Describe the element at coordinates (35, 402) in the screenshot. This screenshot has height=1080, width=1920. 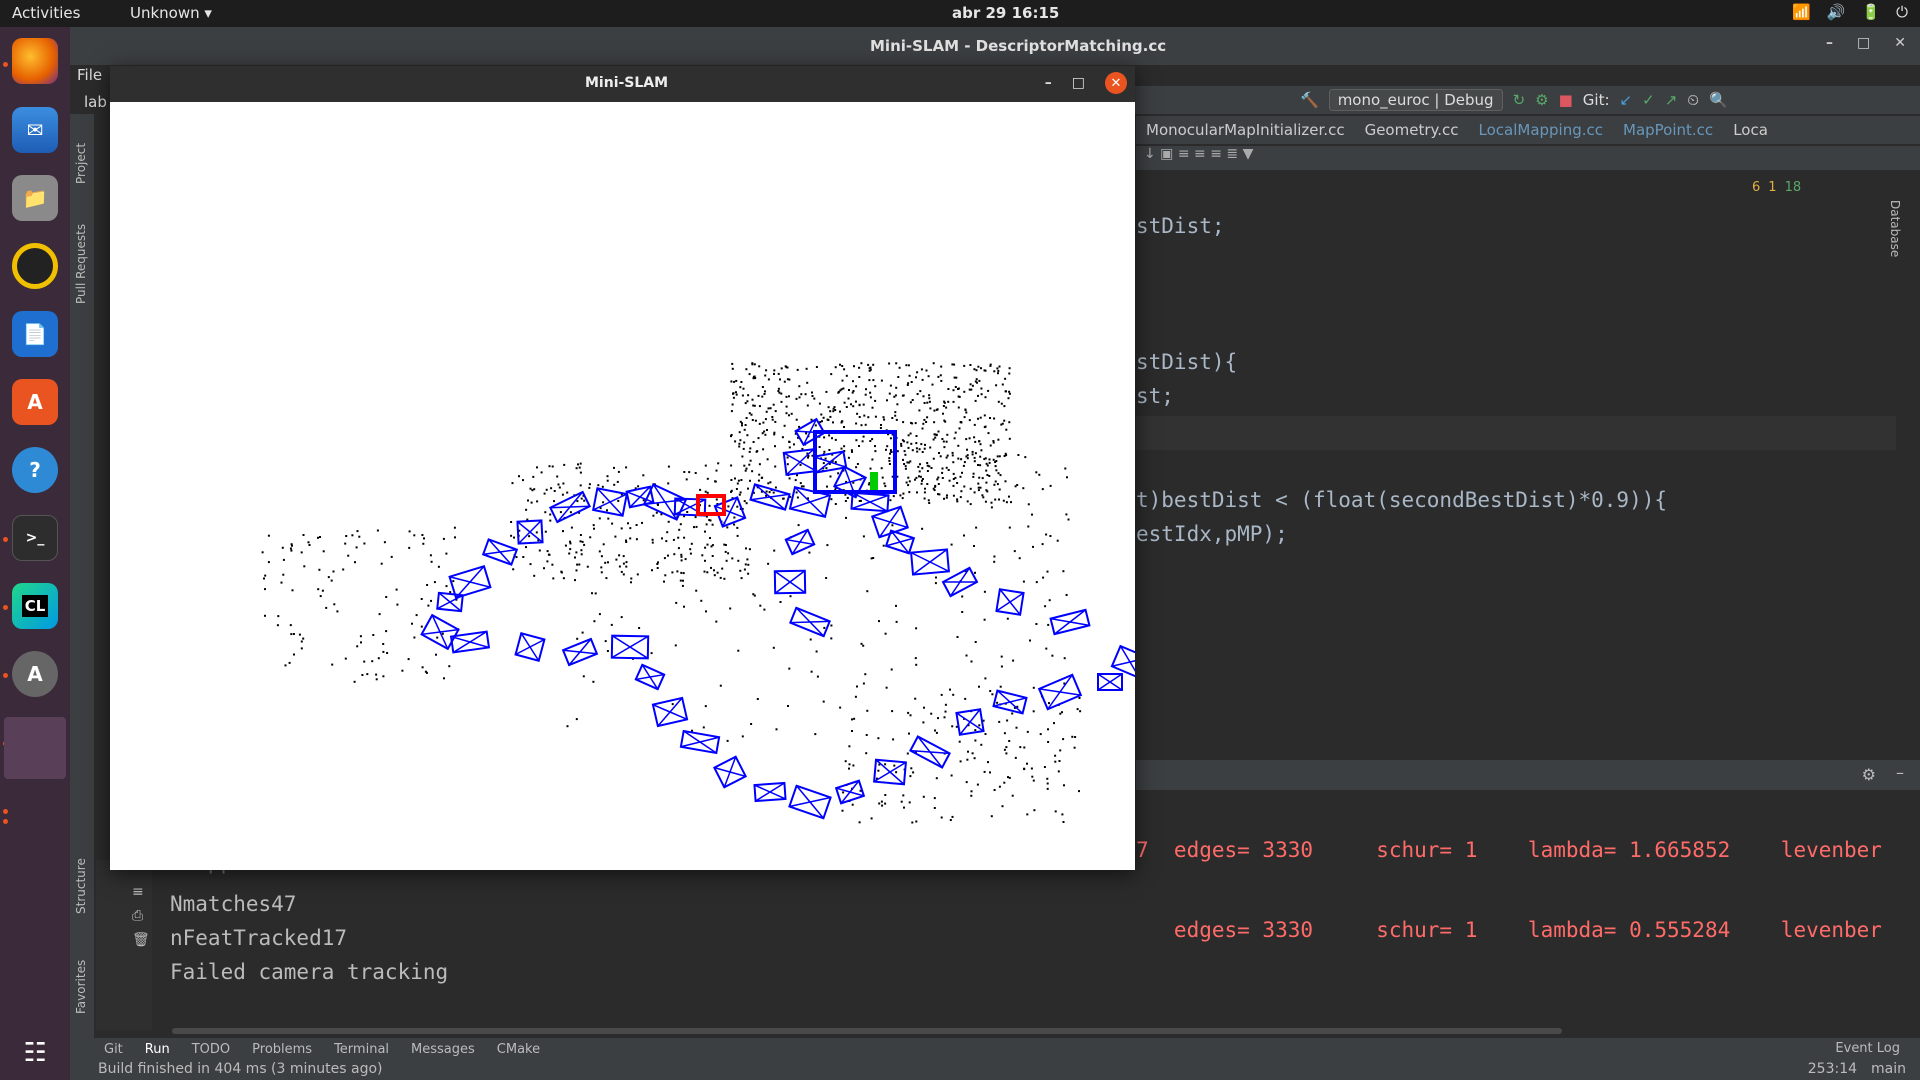
I see `software-icon: A` at that location.